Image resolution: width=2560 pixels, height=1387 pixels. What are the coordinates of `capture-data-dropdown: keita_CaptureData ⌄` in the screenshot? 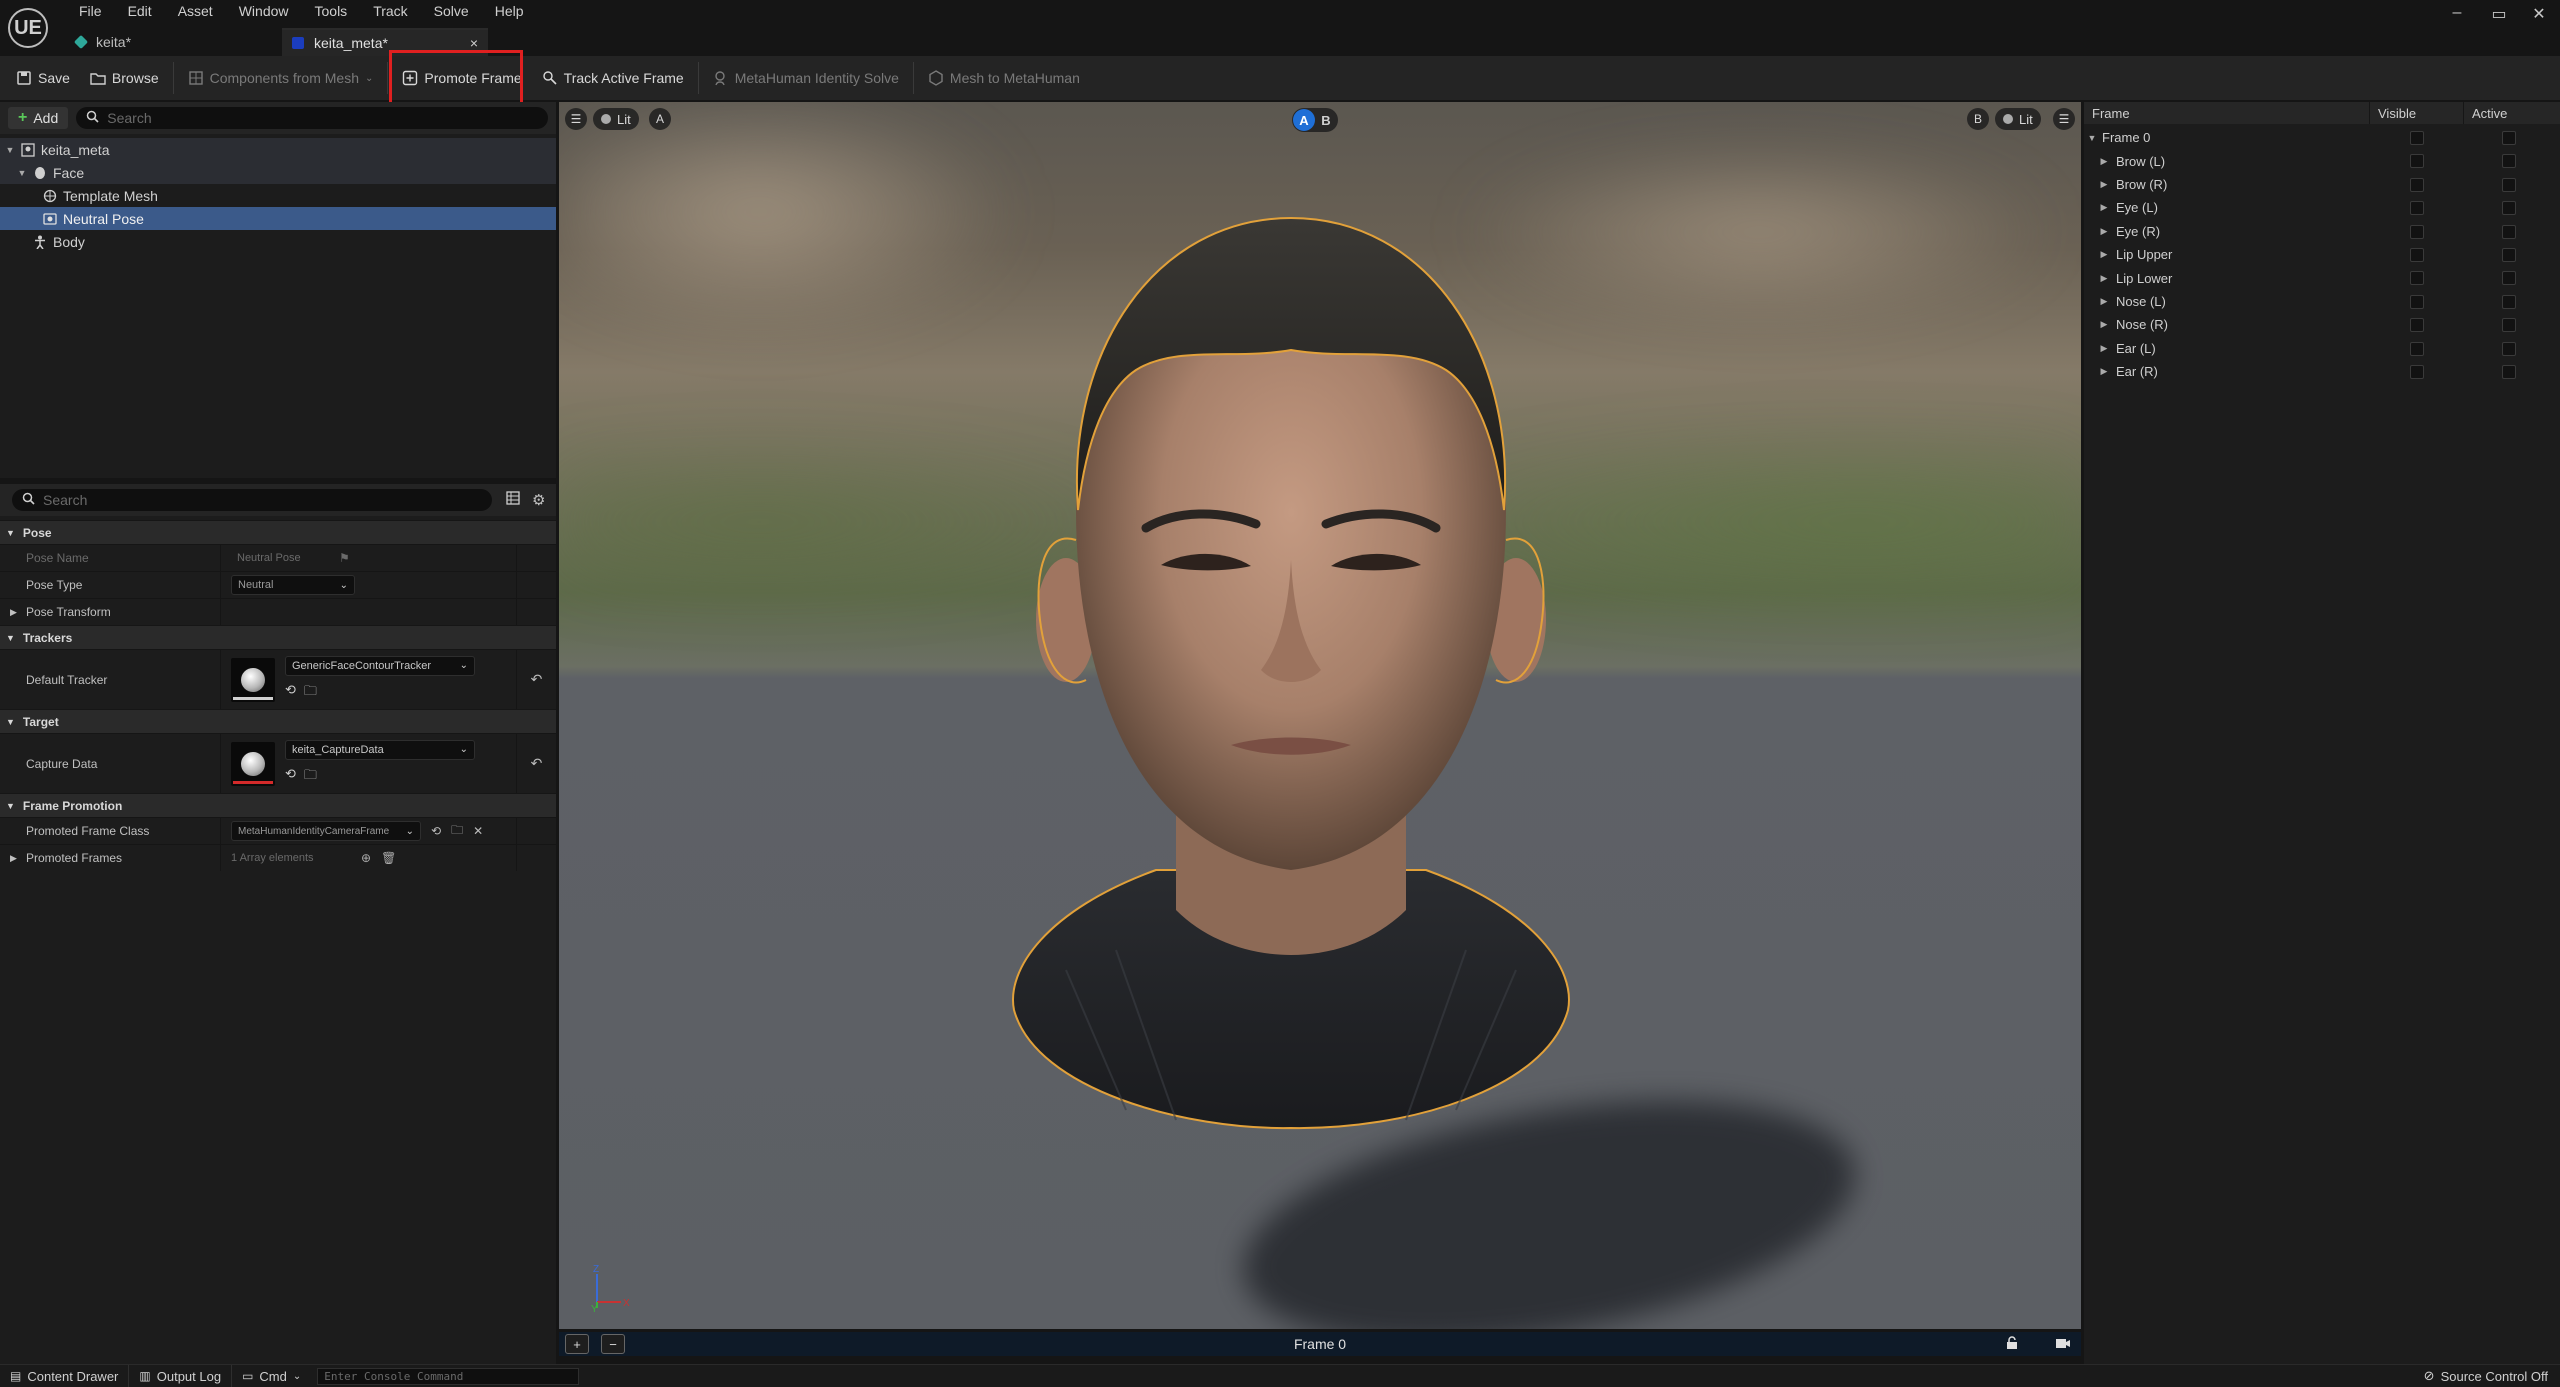 It's located at (380, 749).